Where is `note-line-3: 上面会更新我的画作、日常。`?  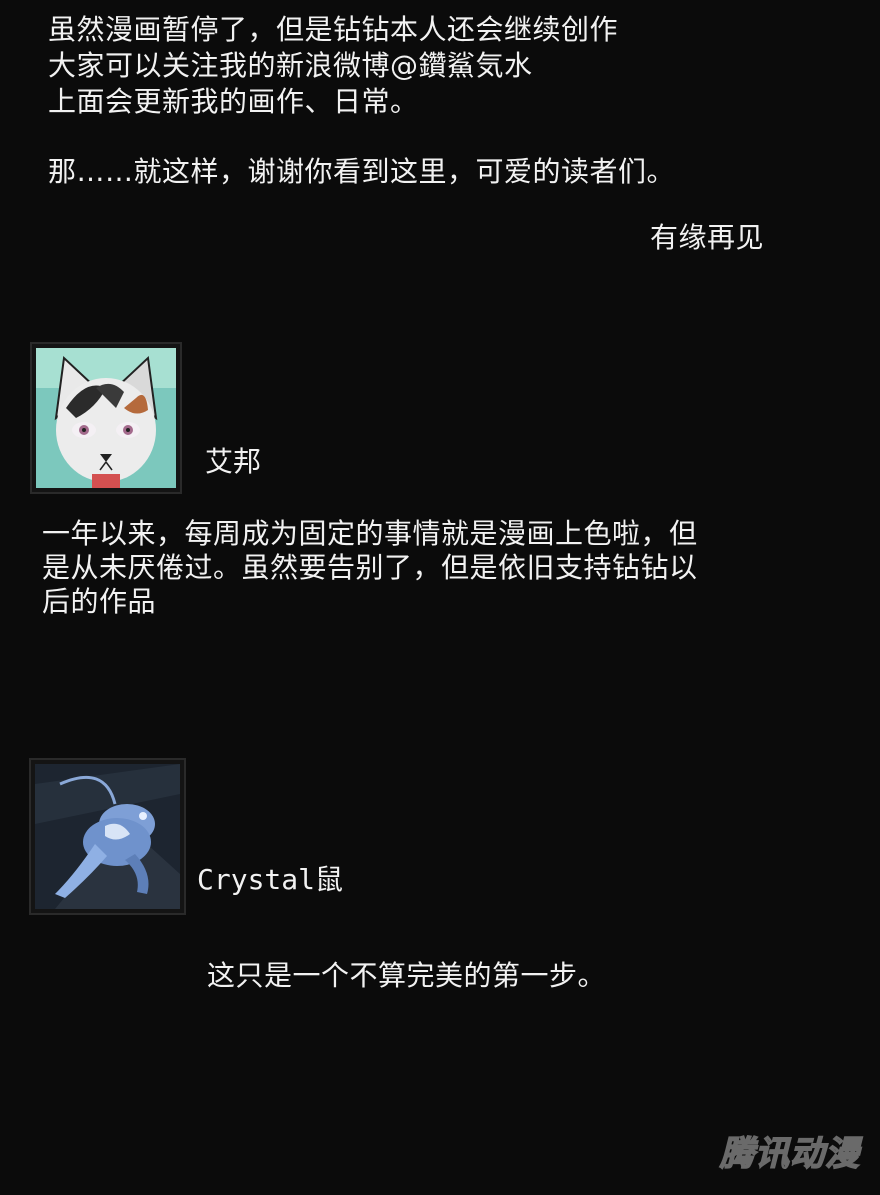
note-line-3: 上面会更新我的画作、日常。 is located at coordinates (233, 101).